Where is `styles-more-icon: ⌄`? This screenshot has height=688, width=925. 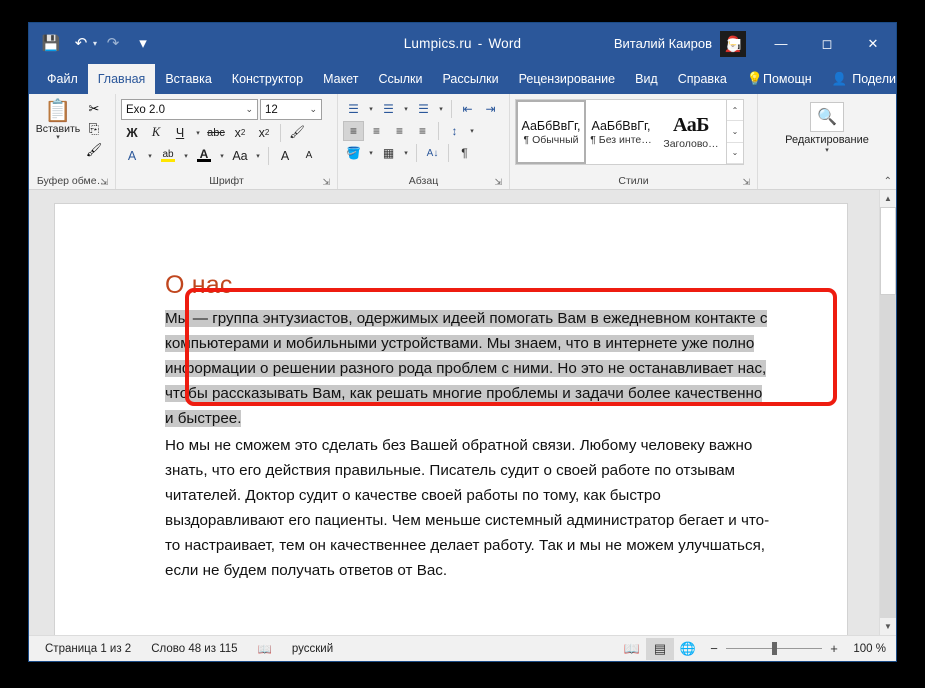
styles-more-icon: ⌄ is located at coordinates (735, 153).